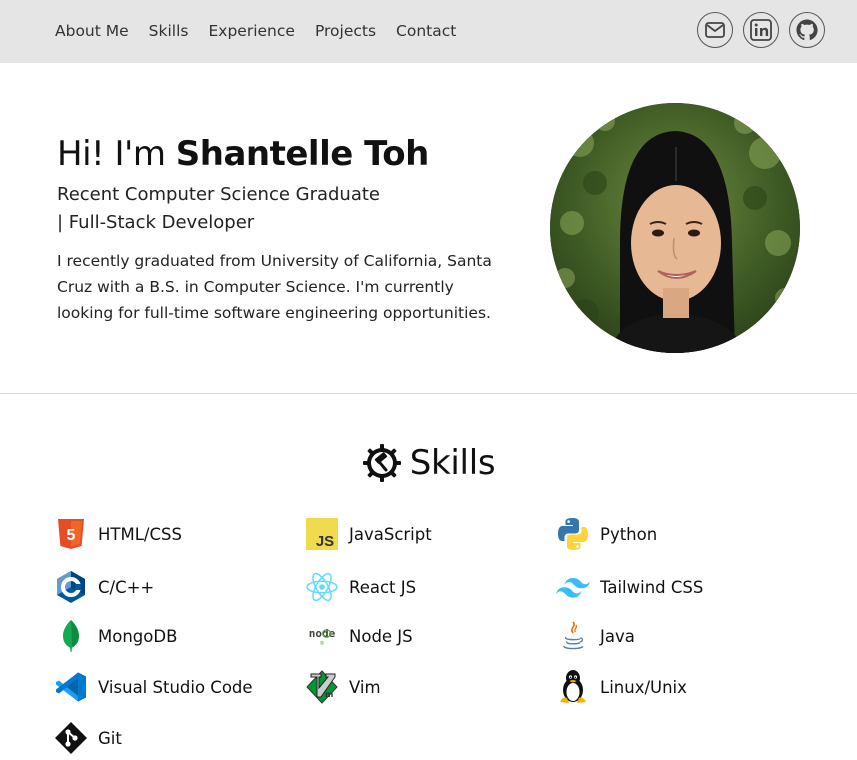  I want to click on github-icon, so click(807, 30).